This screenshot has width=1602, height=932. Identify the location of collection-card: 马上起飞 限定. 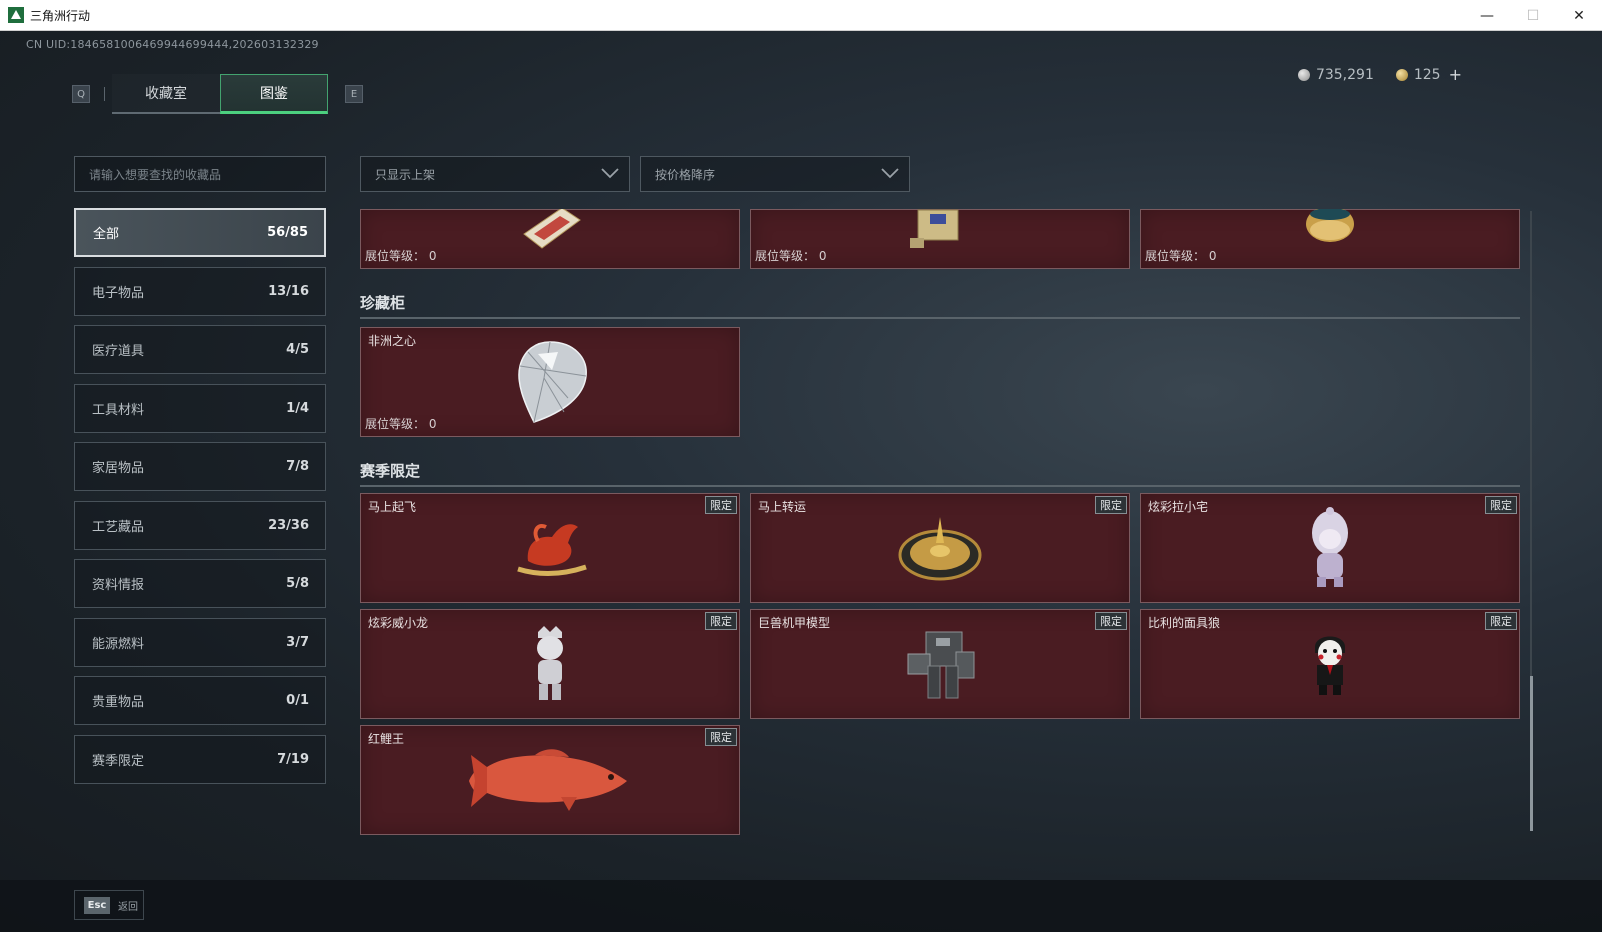
(550, 548).